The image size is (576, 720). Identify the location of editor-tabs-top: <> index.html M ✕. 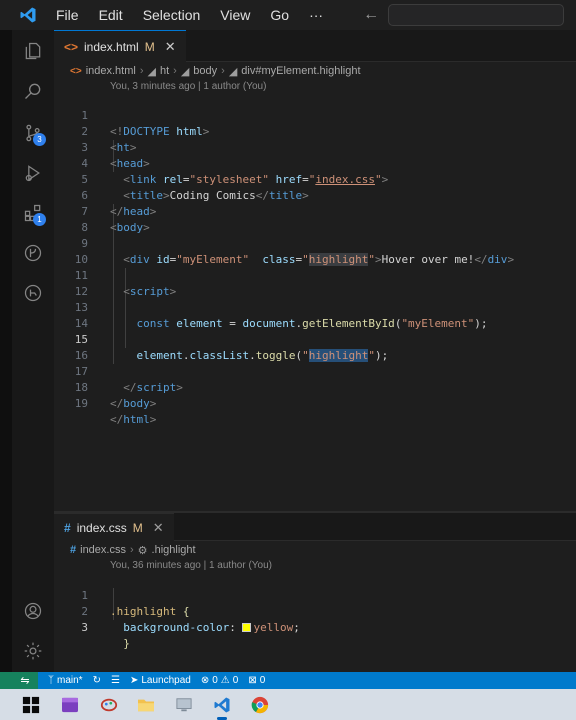
(315, 46).